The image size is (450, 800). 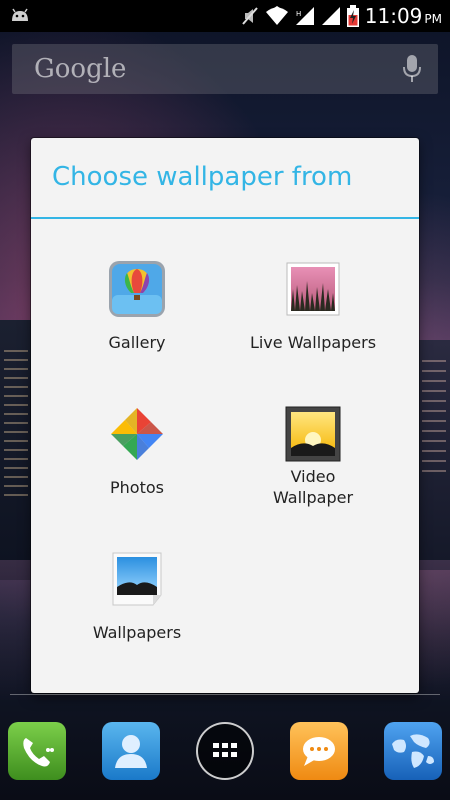 What do you see at coordinates (137, 579) in the screenshot?
I see `wallpapers-icon` at bounding box center [137, 579].